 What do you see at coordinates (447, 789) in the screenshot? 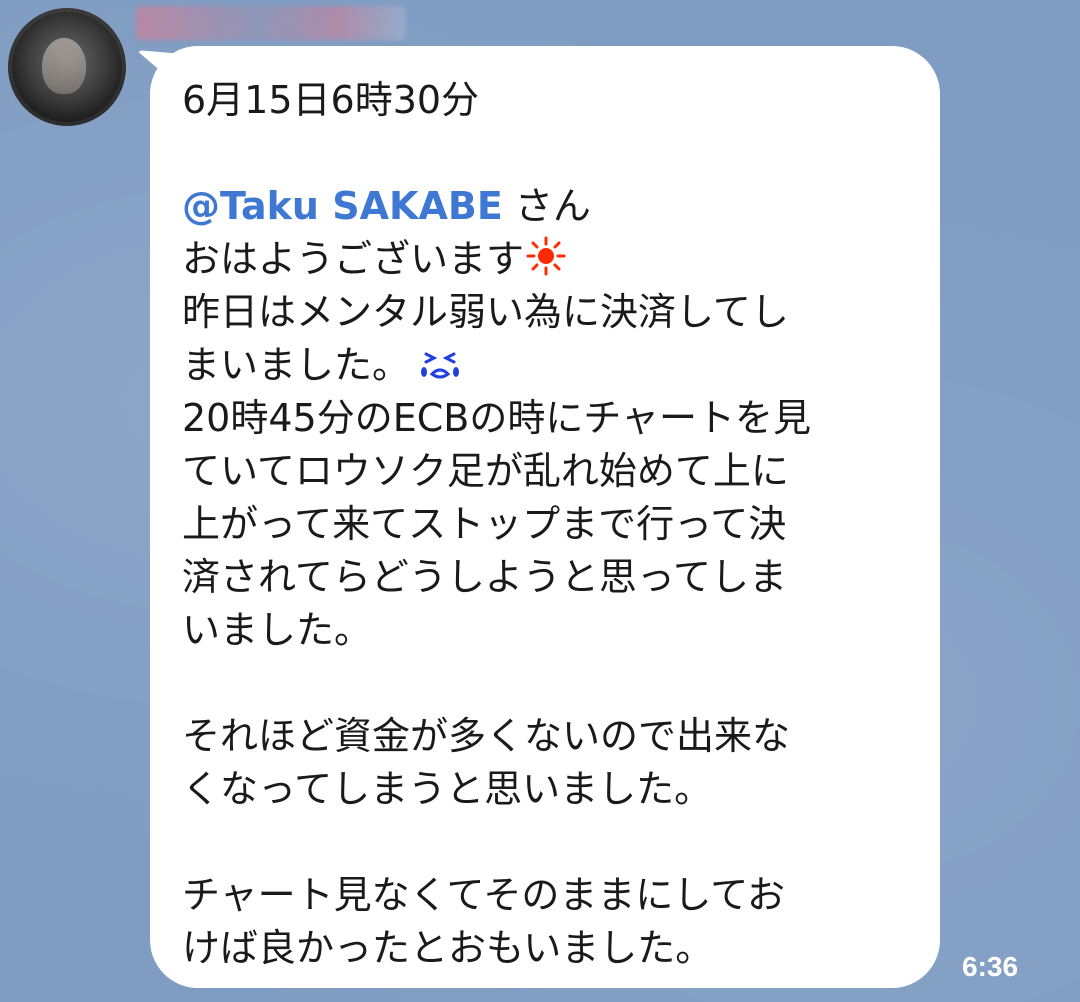
I see `message-line: くなってしまうと思いました。` at bounding box center [447, 789].